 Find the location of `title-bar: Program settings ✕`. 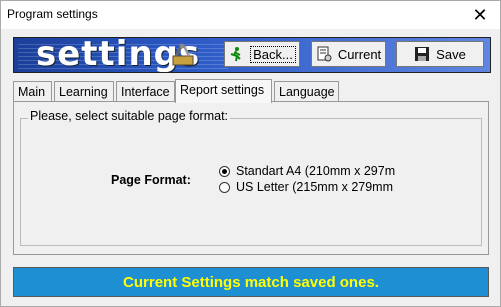

title-bar: Program settings ✕ is located at coordinates (250, 15).